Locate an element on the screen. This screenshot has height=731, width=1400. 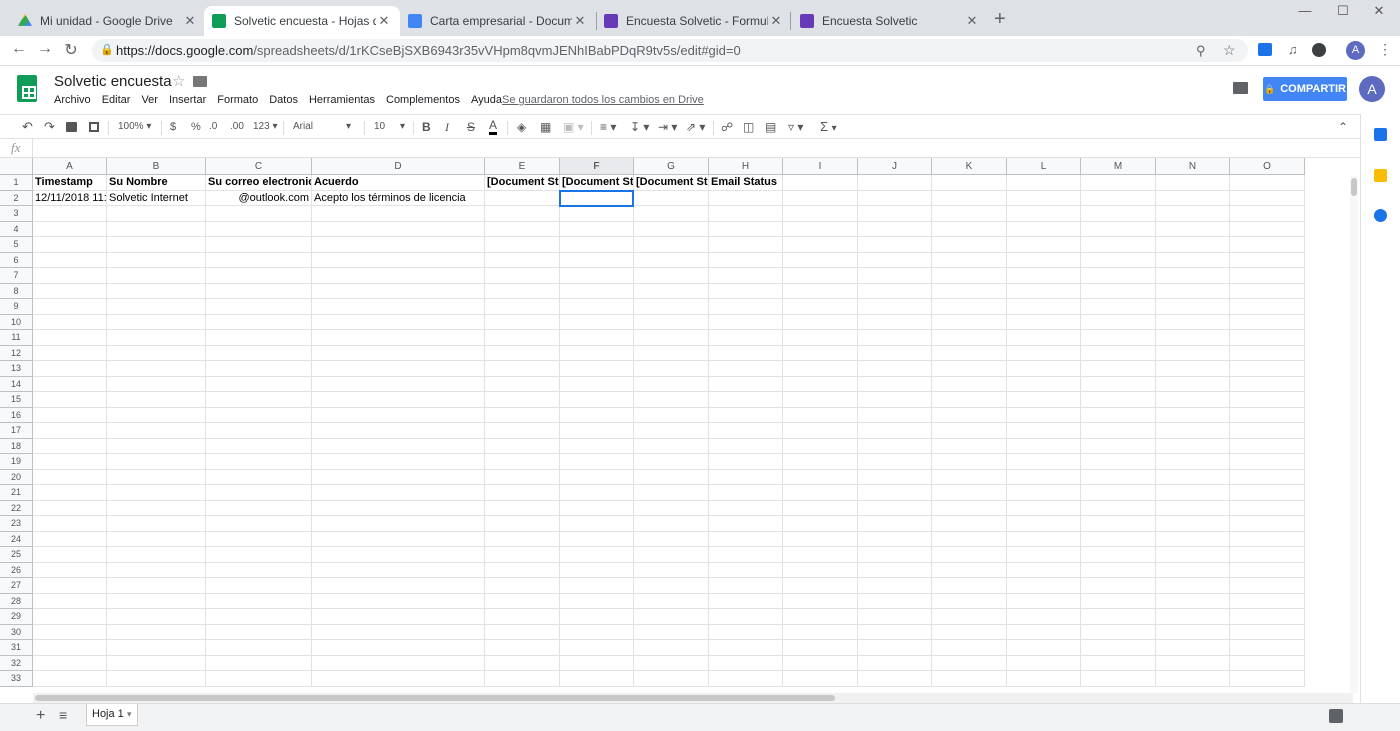
cell-d20 is located at coordinates (398, 477).